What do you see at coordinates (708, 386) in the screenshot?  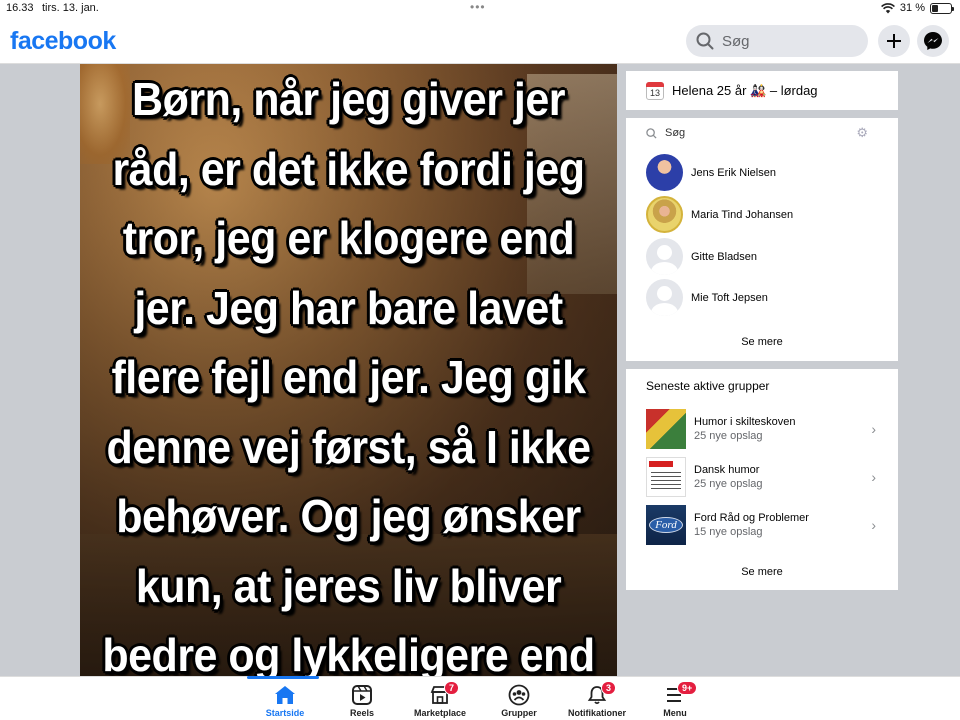 I see `groups-heading: Seneste aktive grupper` at bounding box center [708, 386].